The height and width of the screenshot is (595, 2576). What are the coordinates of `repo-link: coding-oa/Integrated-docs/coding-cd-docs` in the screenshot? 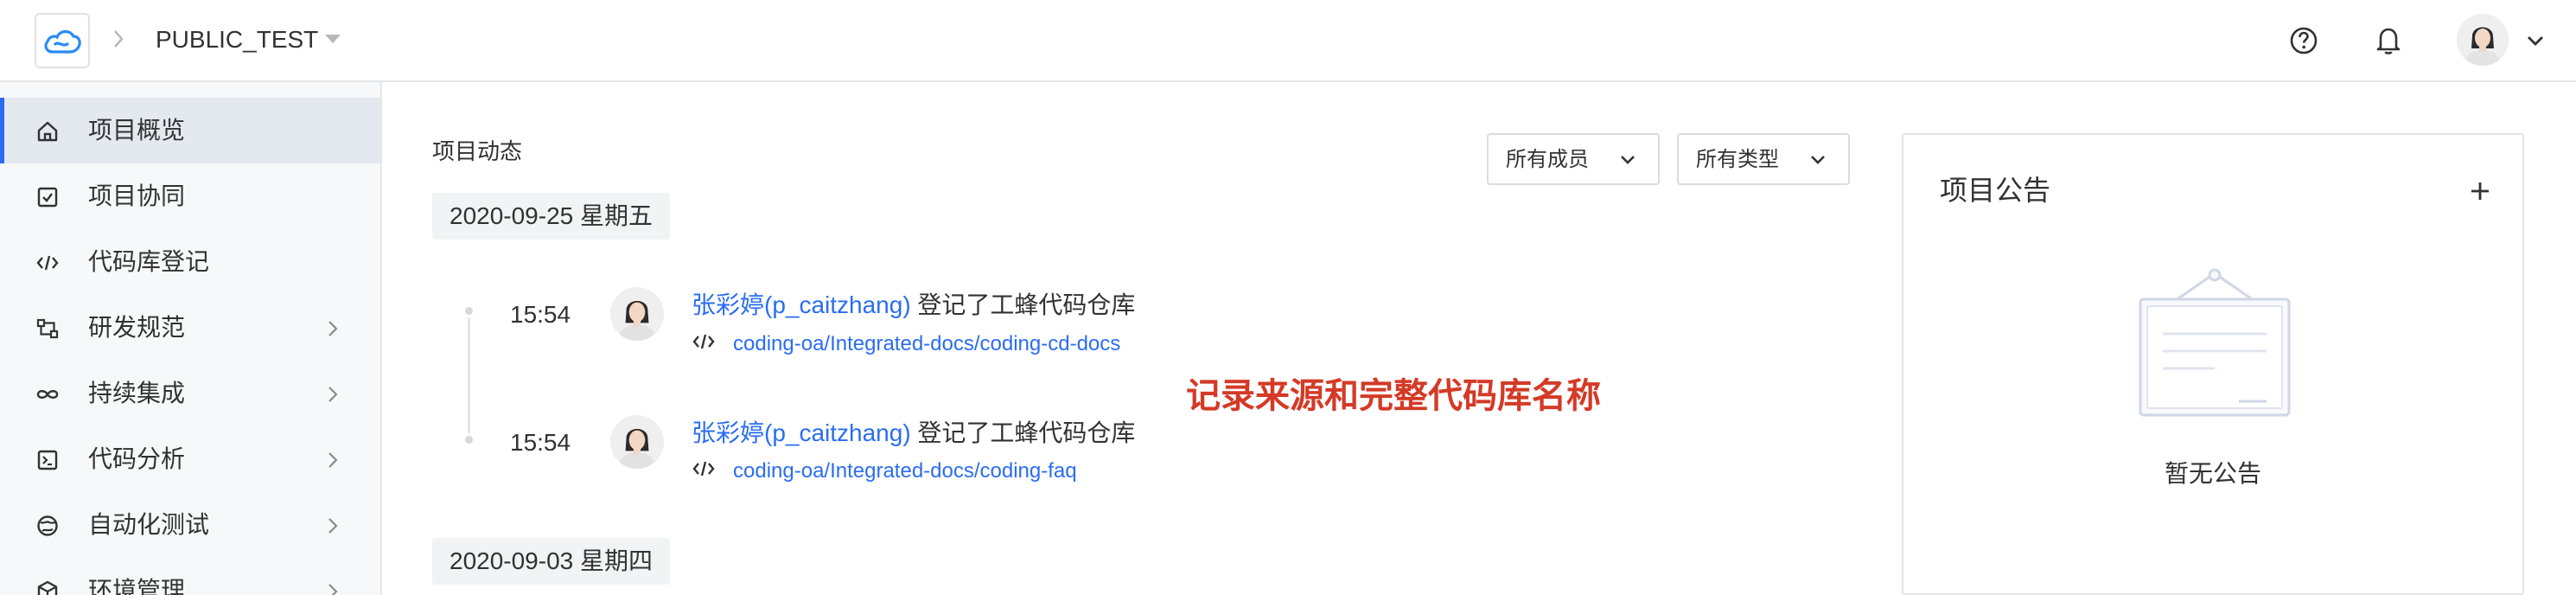 It's located at (906, 344).